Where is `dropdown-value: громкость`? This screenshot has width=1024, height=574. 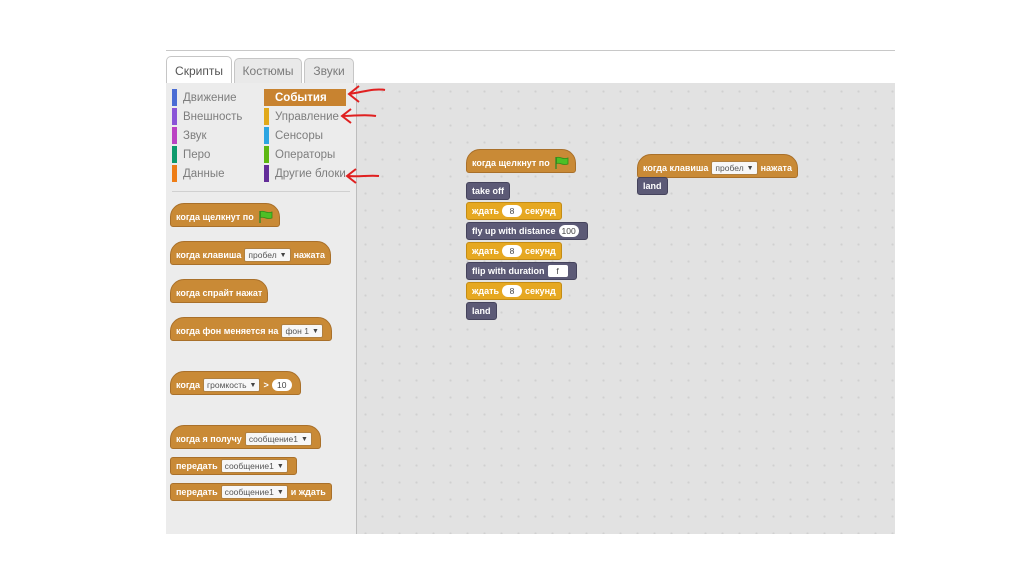
dropdown-value: громкость is located at coordinates (227, 385).